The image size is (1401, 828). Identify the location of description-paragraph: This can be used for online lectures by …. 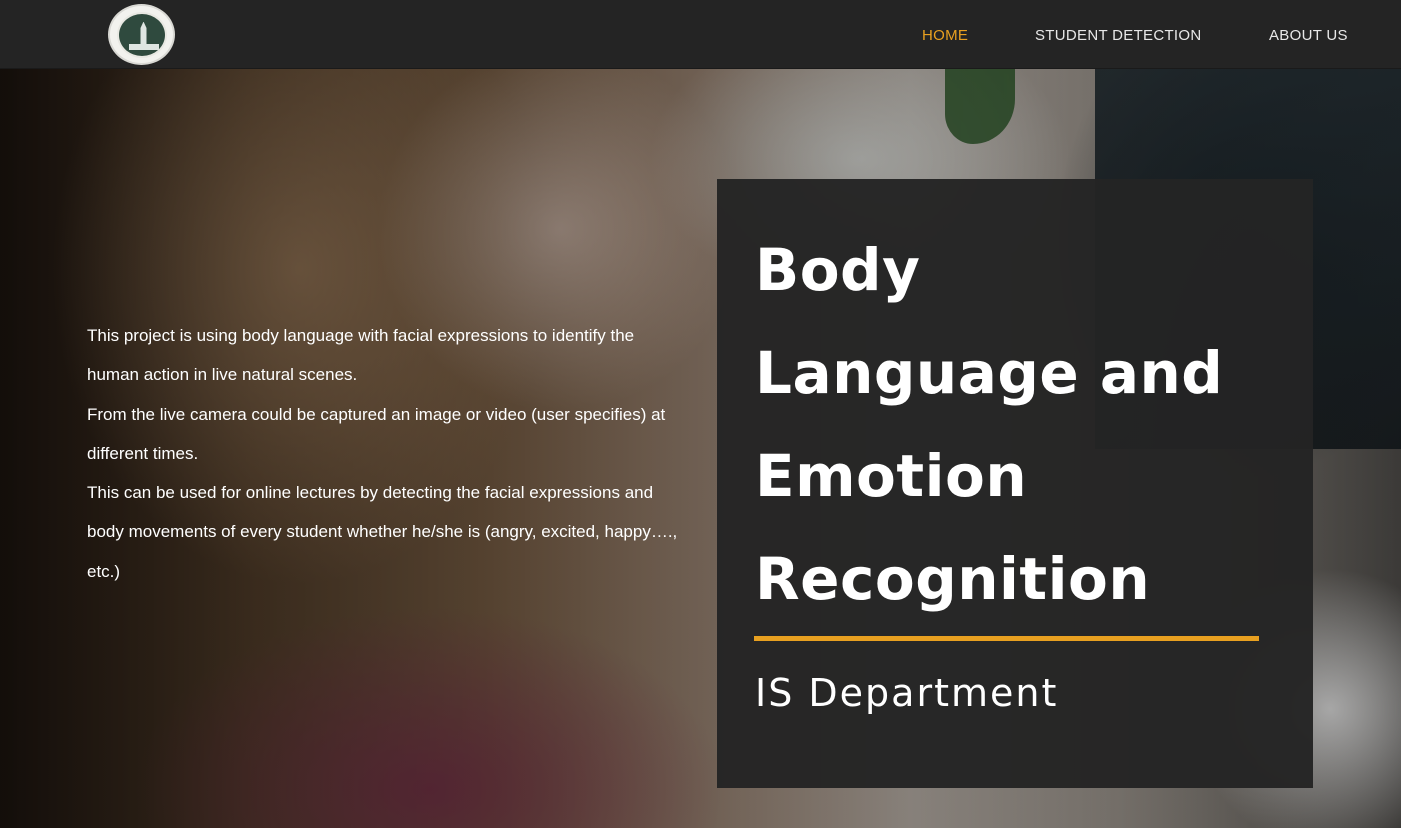
(382, 532).